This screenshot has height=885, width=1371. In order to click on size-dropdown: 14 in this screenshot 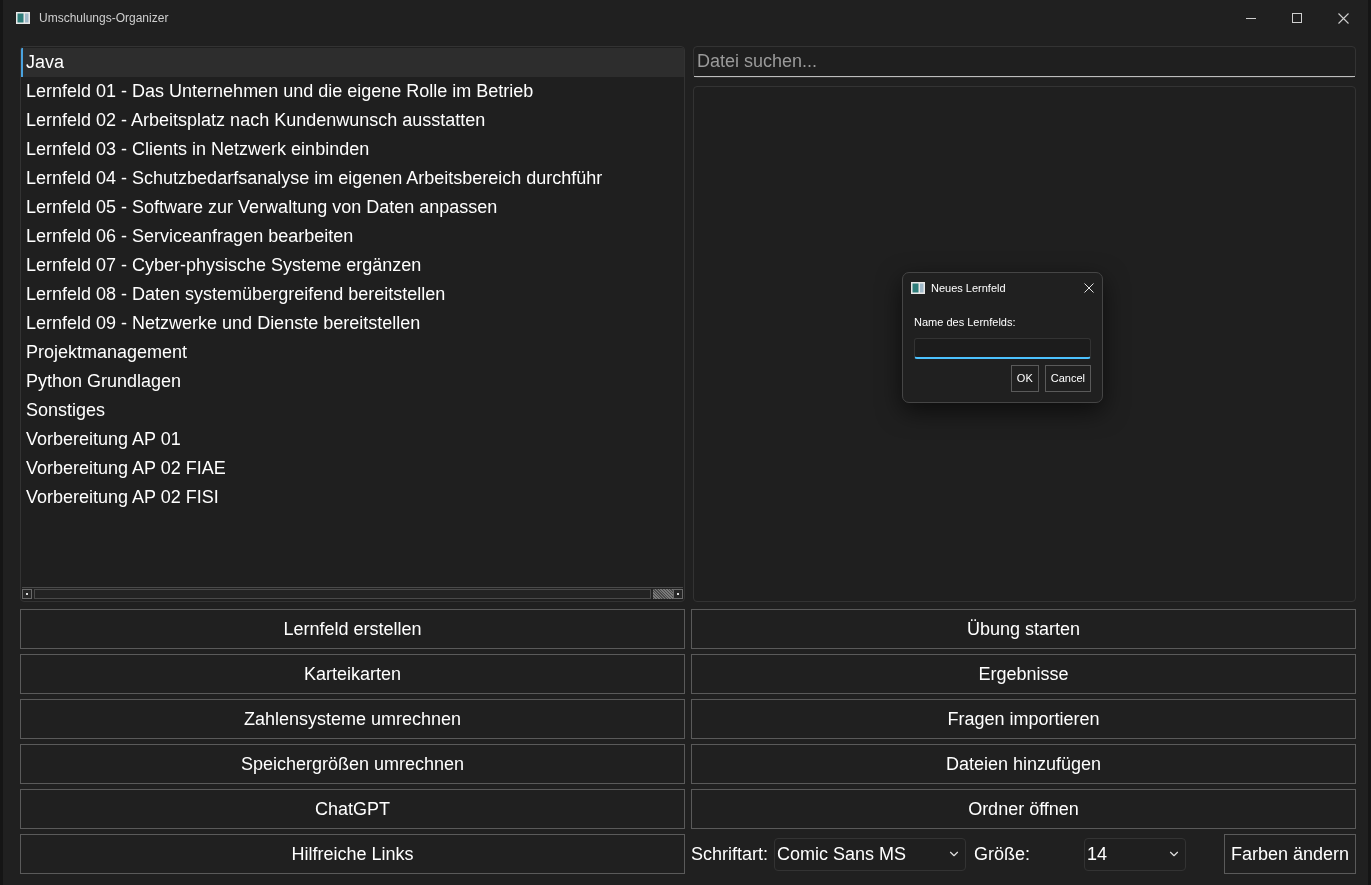, I will do `click(1135, 854)`.